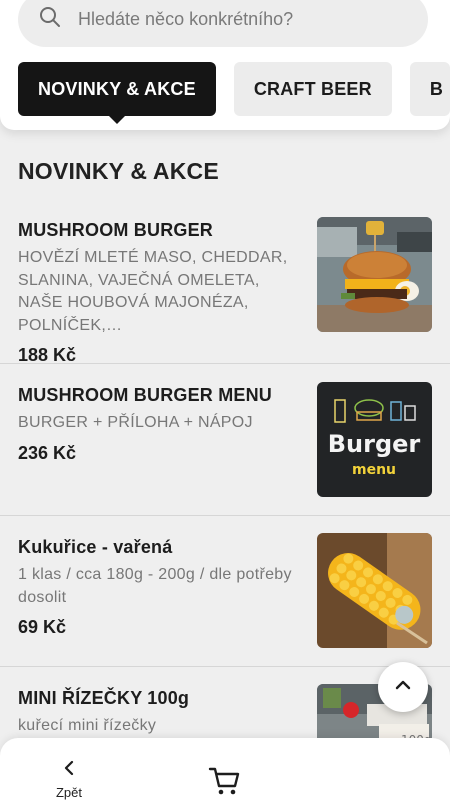 This screenshot has height=800, width=450. Describe the element at coordinates (185, 19) in the screenshot. I see `search-input: Hledáte něco konkrétního?` at that location.